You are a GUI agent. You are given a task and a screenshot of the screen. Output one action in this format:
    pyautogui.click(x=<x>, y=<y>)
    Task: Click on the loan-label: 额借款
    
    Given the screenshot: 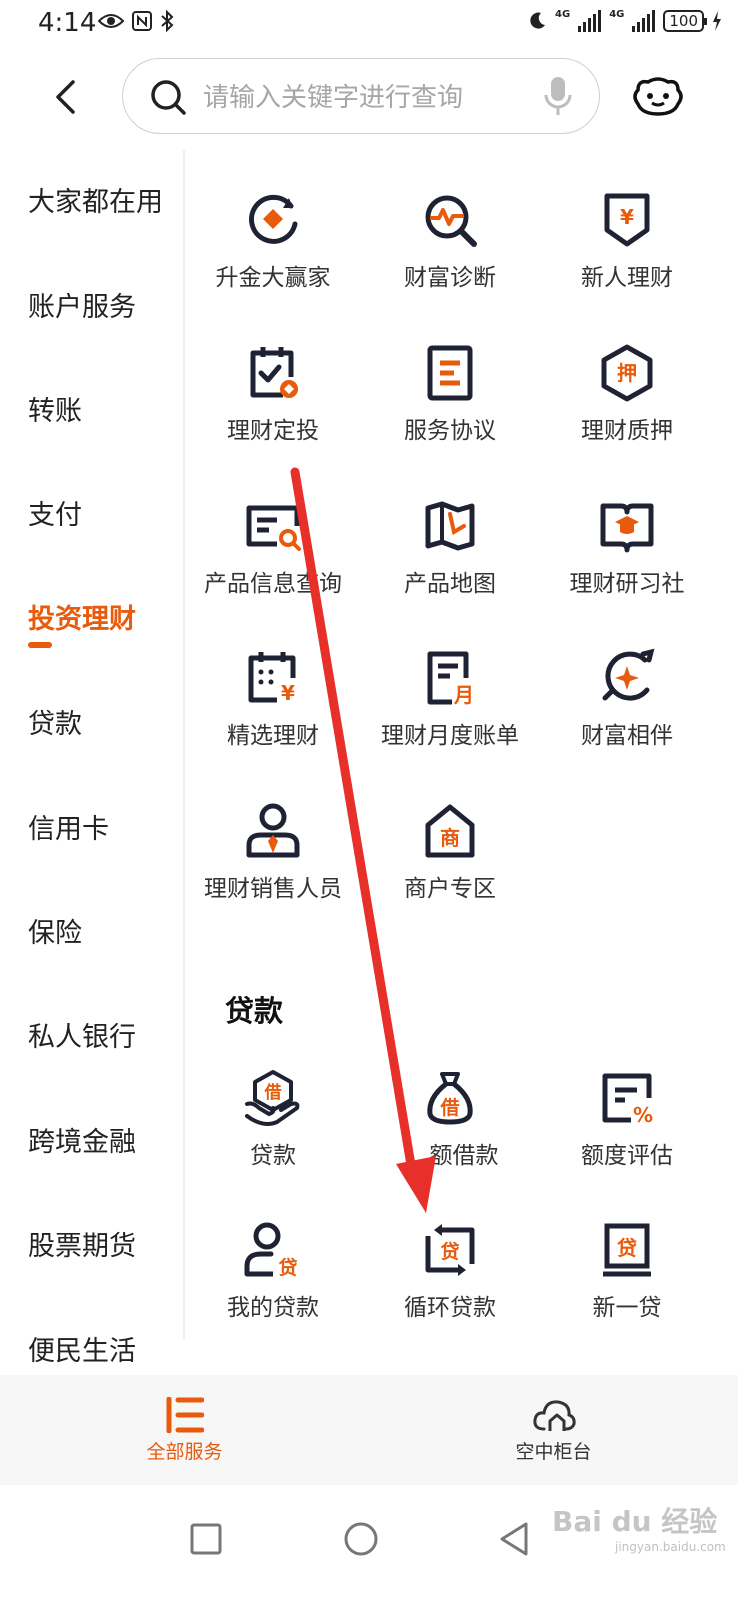 What is the action you would take?
    pyautogui.click(x=464, y=1156)
    